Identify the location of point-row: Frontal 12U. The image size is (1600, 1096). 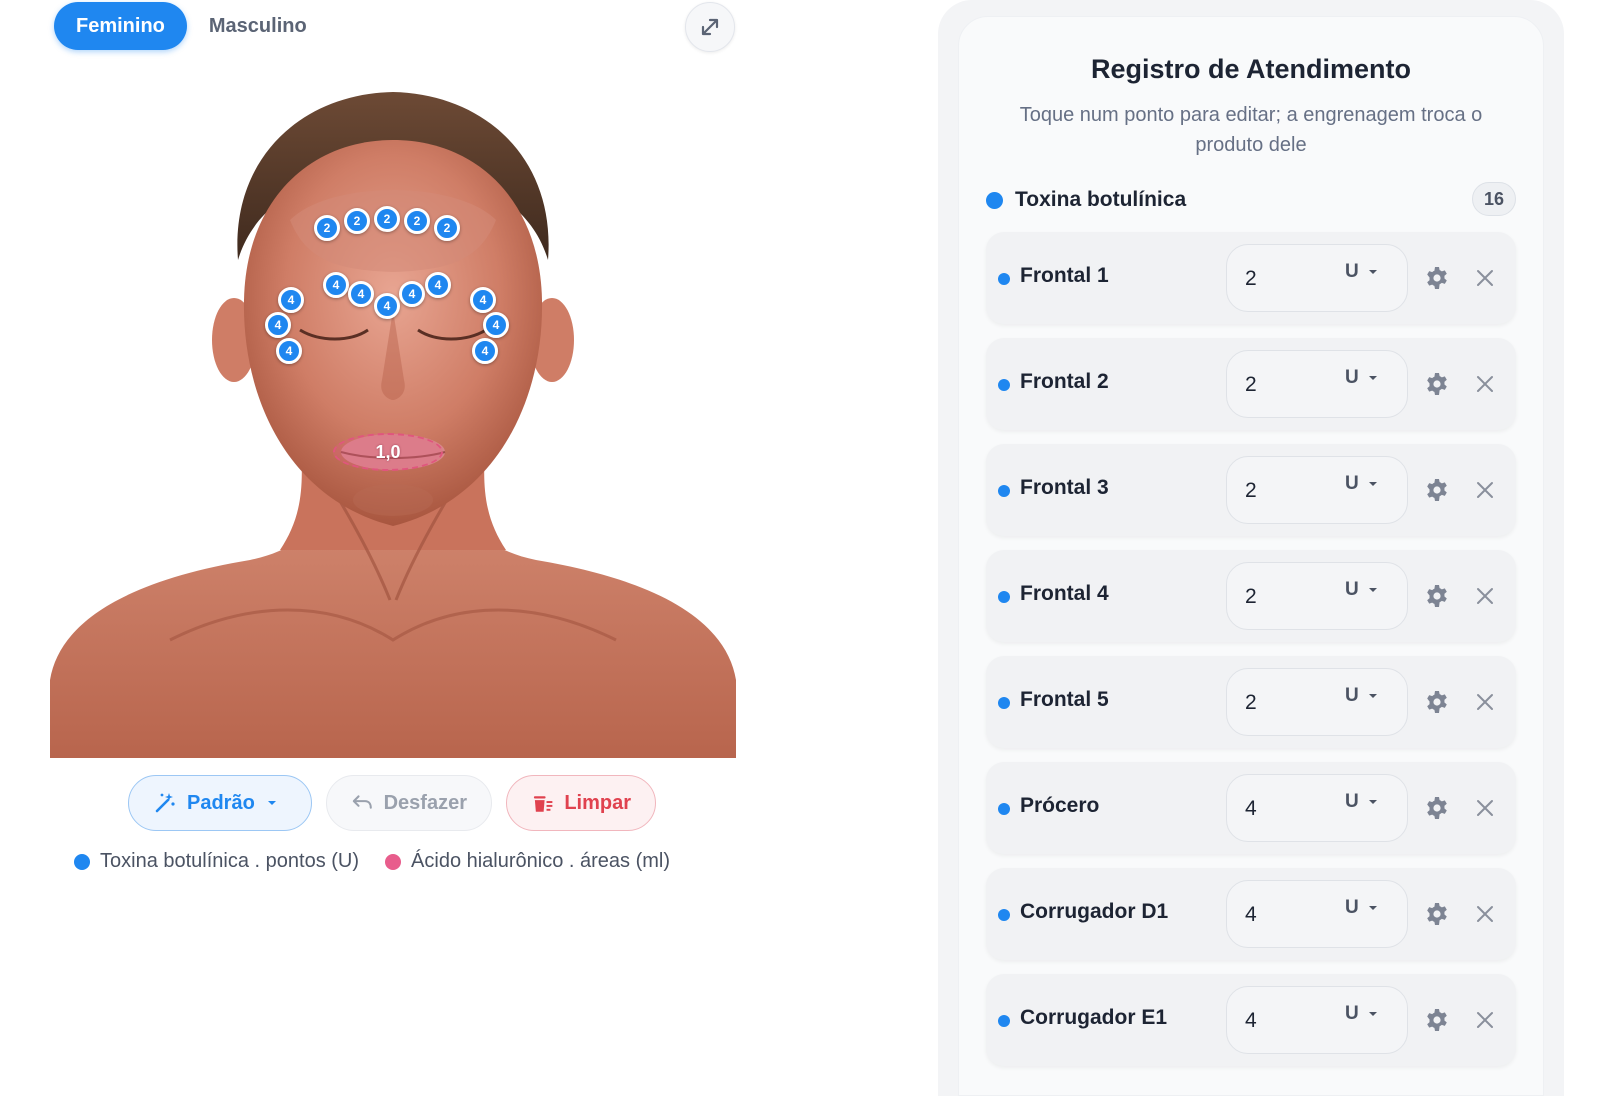
(1251, 278).